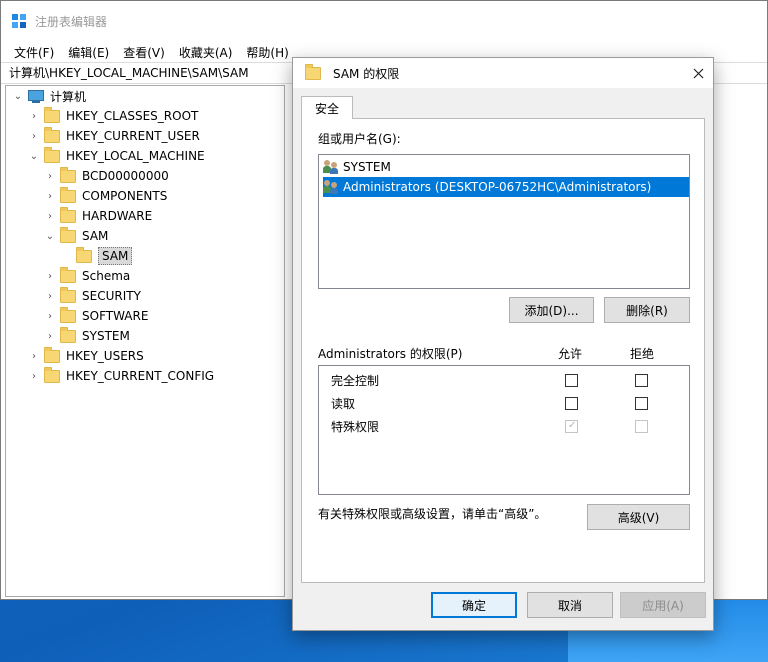  What do you see at coordinates (641, 403) in the screenshot?
I see `deny-read-checkbox` at bounding box center [641, 403].